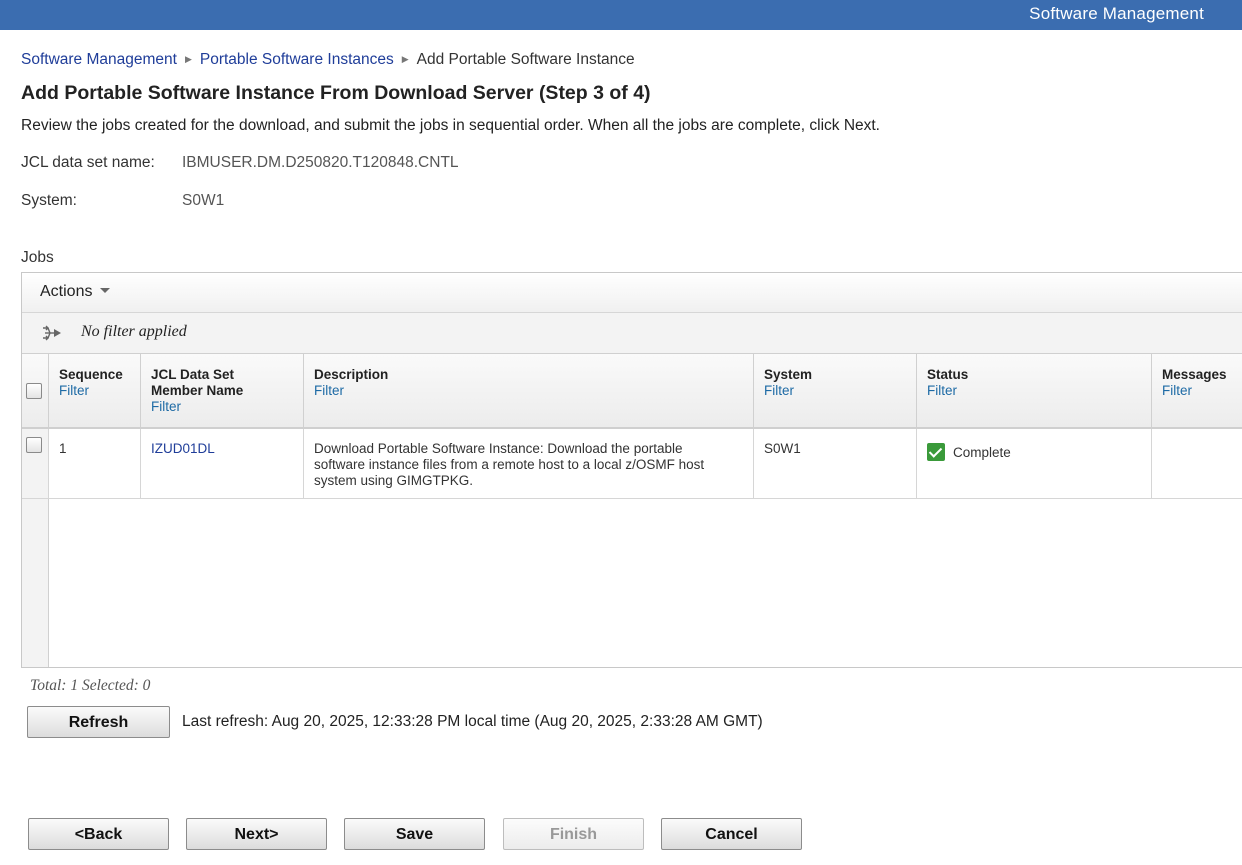  Describe the element at coordinates (1196, 463) in the screenshot. I see `cell-messages` at that location.